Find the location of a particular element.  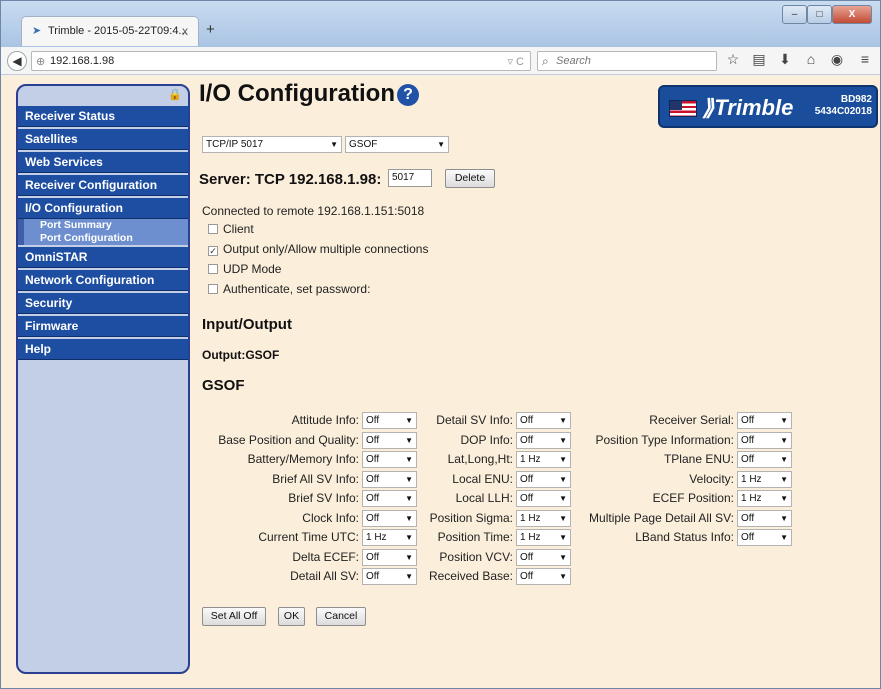

gsof-field-label: LBand Status Info: is located at coordinates (684, 537).